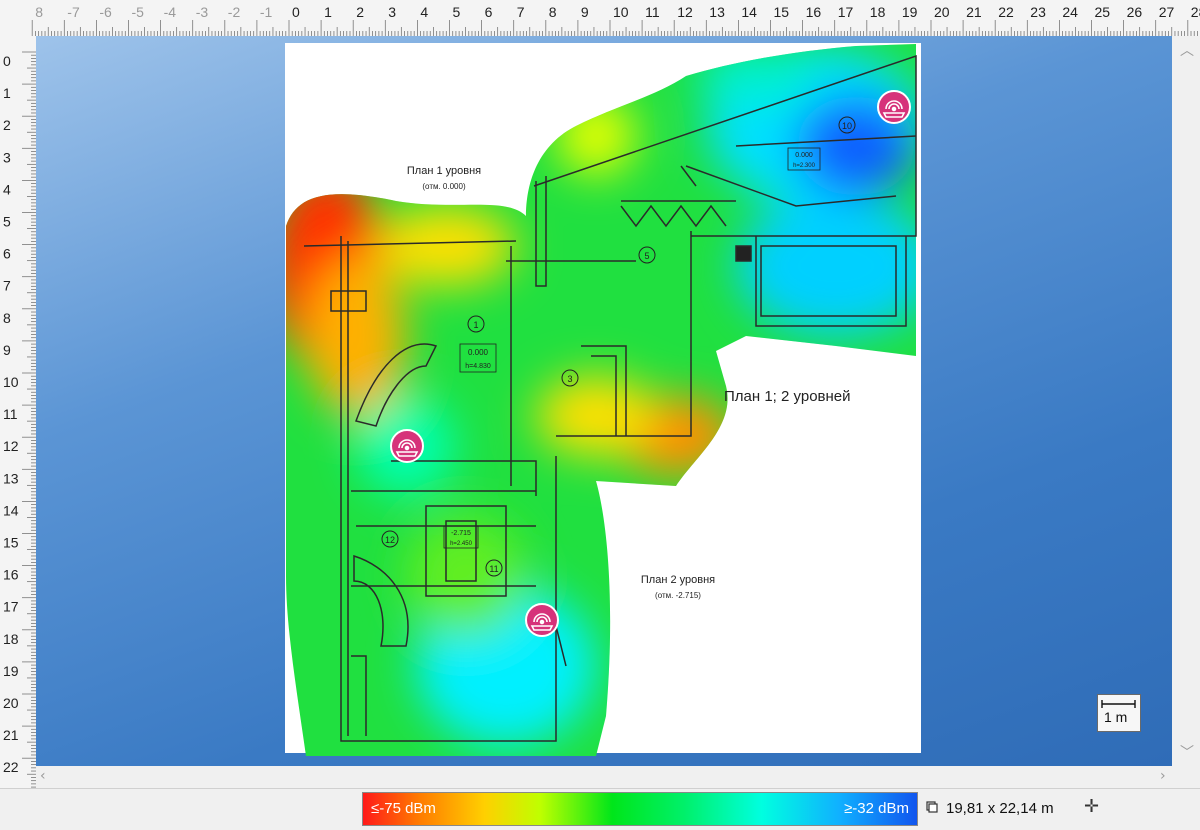 The height and width of the screenshot is (830, 1200). I want to click on ruler-label-left: 19, so click(11, 671).